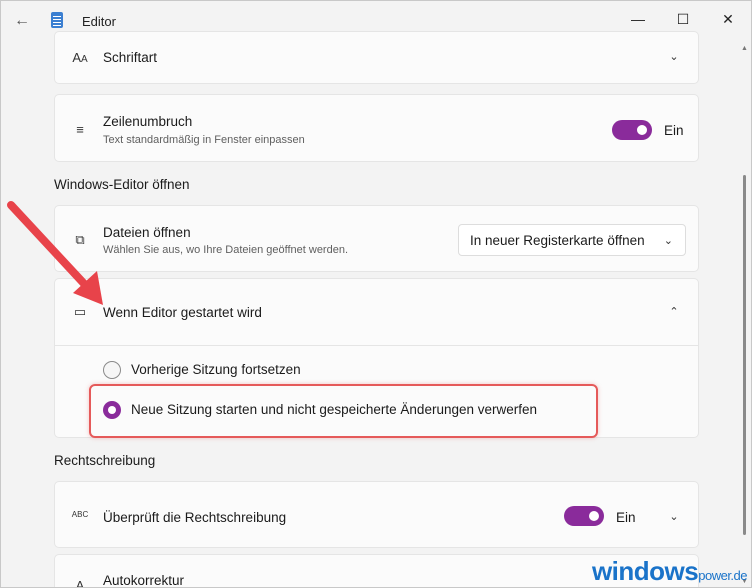  I want to click on spellcheck-label: Überprüft die Rechtschreibung, so click(195, 517).